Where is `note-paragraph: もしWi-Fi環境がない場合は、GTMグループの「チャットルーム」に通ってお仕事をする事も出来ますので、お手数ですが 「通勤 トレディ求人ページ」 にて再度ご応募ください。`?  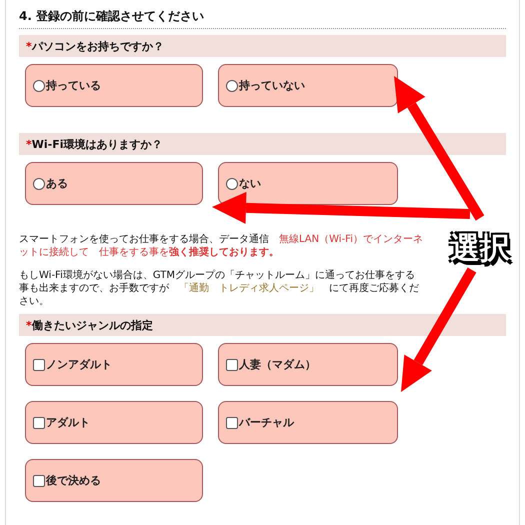
note-paragraph: もしWi-Fi環境がない場合は、GTMグループの「チャットルーム」に通ってお仕事をする事も出来ますので、お手数ですが 「通勤 トレディ求人ページ」 にて再度ご応募ください。 is located at coordinates (219, 288).